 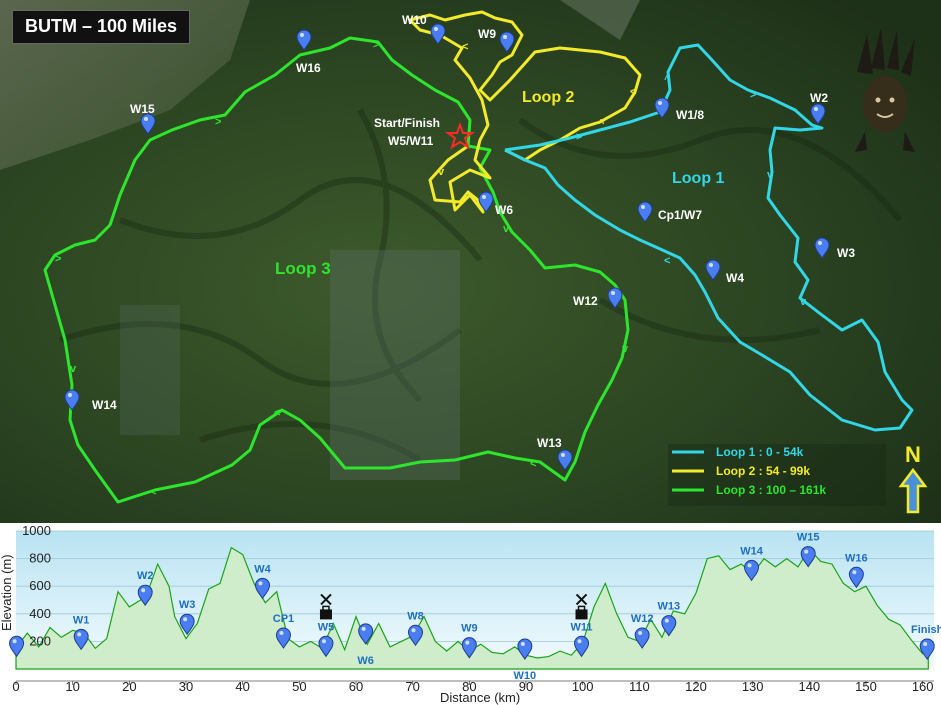 What do you see at coordinates (411, 141) in the screenshot?
I see `start-finish-sub-label: W5/W11` at bounding box center [411, 141].